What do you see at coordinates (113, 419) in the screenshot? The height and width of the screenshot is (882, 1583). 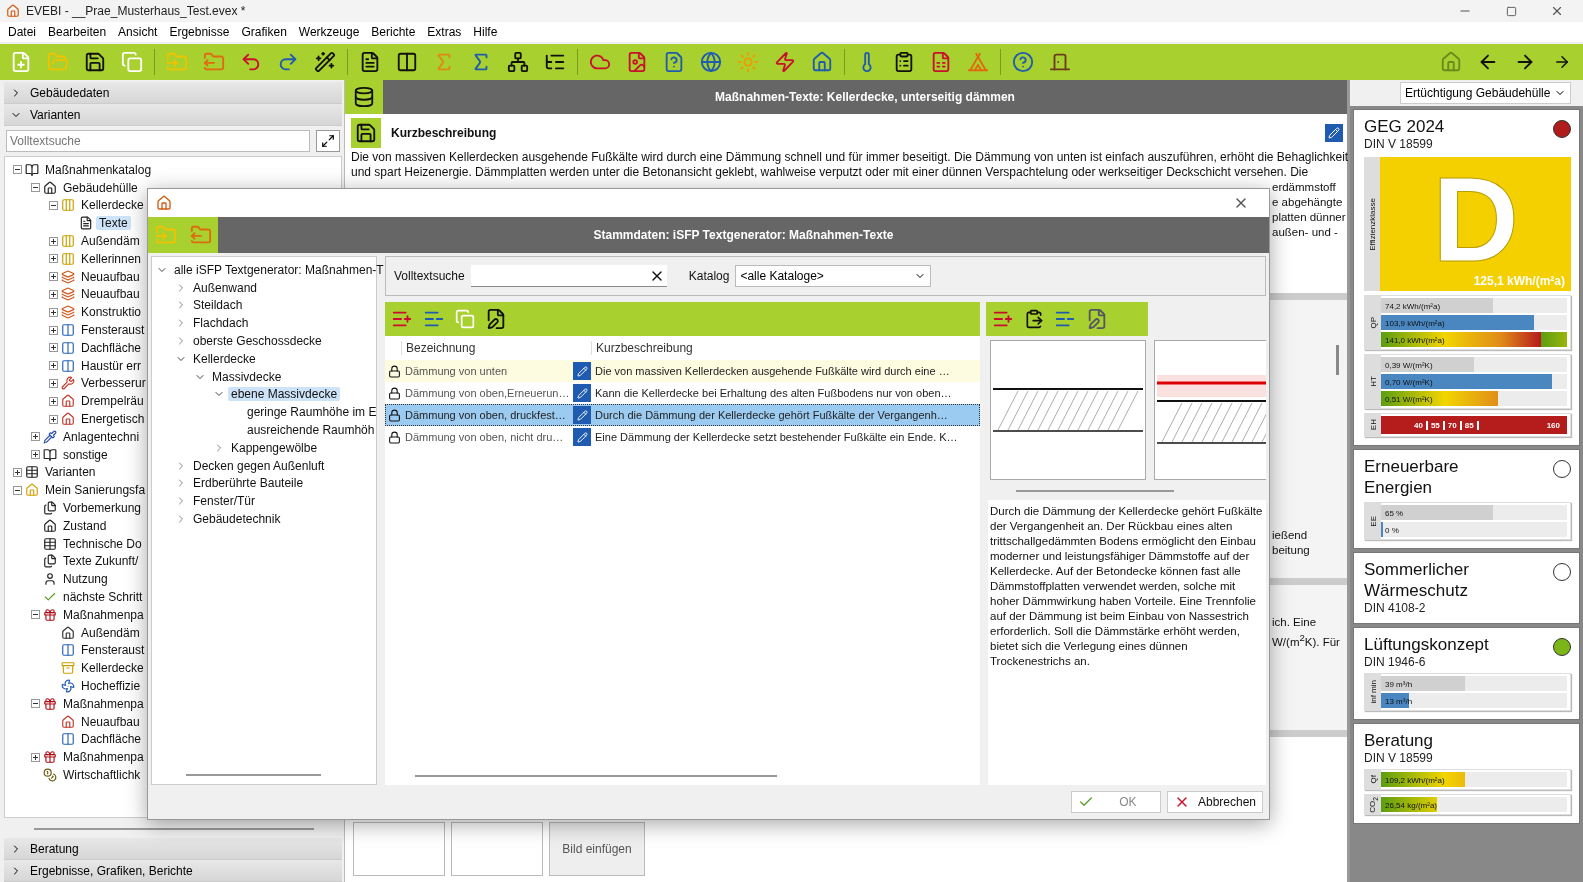 I see `tree-item: Energetisch` at bounding box center [113, 419].